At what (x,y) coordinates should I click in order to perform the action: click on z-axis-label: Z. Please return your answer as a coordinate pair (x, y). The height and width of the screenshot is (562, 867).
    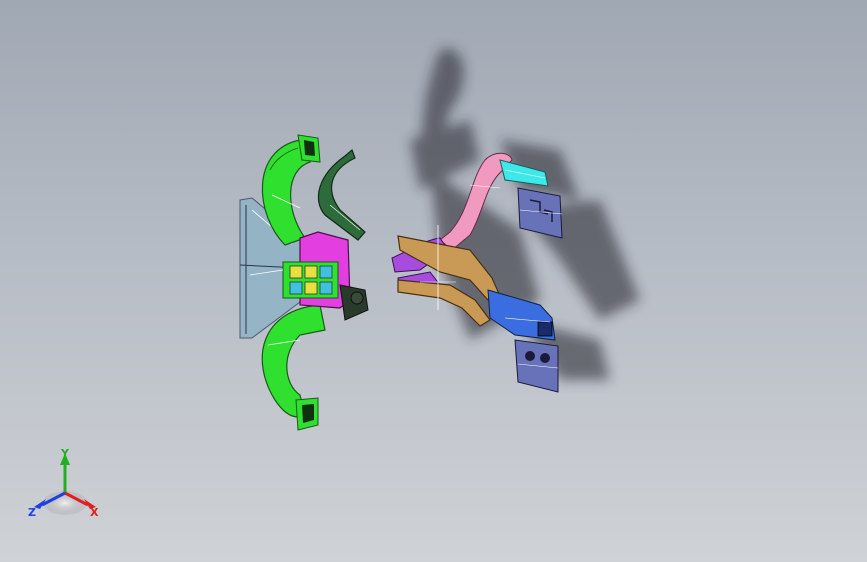
    Looking at the image, I should click on (32, 512).